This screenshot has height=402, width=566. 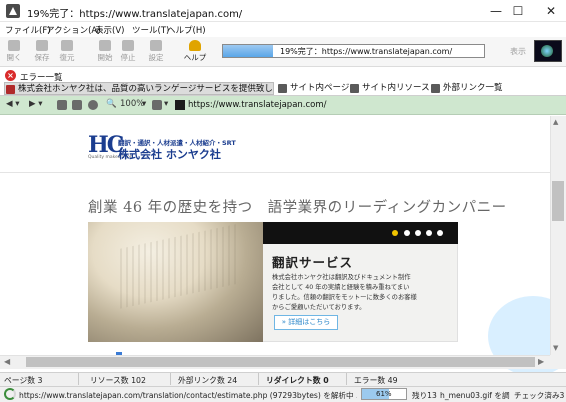 I want to click on open-label: 開く, so click(x=14, y=57).